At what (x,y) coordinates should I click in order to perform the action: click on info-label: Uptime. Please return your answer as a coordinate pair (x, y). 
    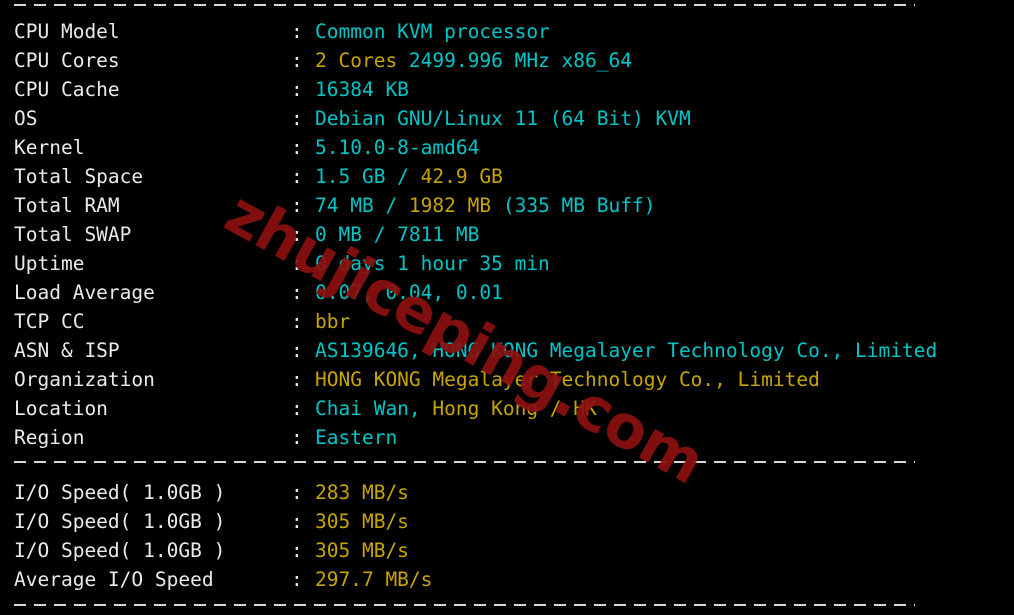
    Looking at the image, I should click on (49, 263).